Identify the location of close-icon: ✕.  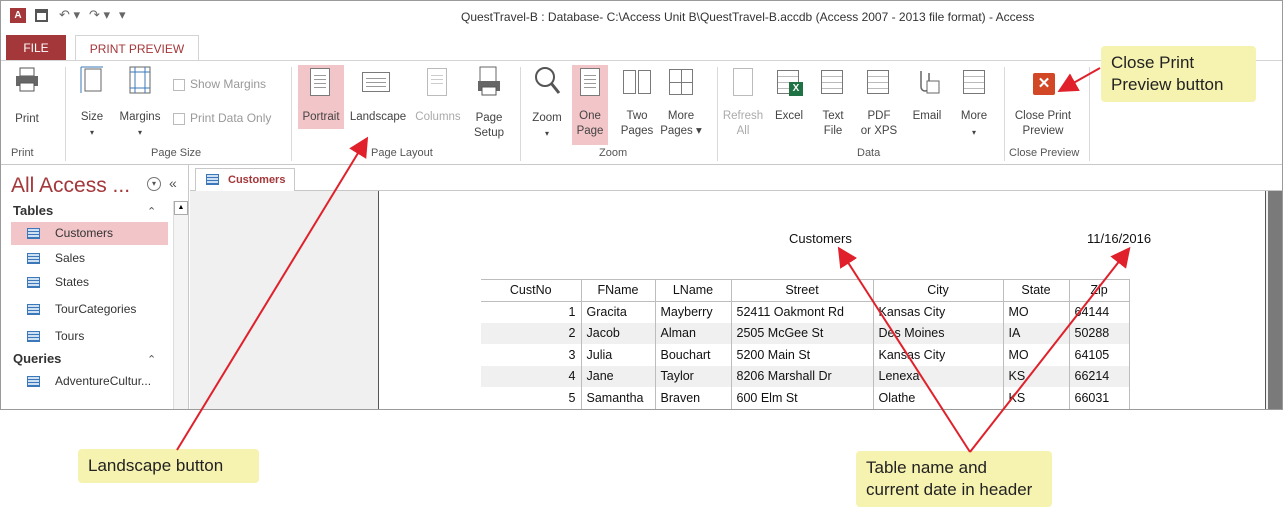
(1044, 84).